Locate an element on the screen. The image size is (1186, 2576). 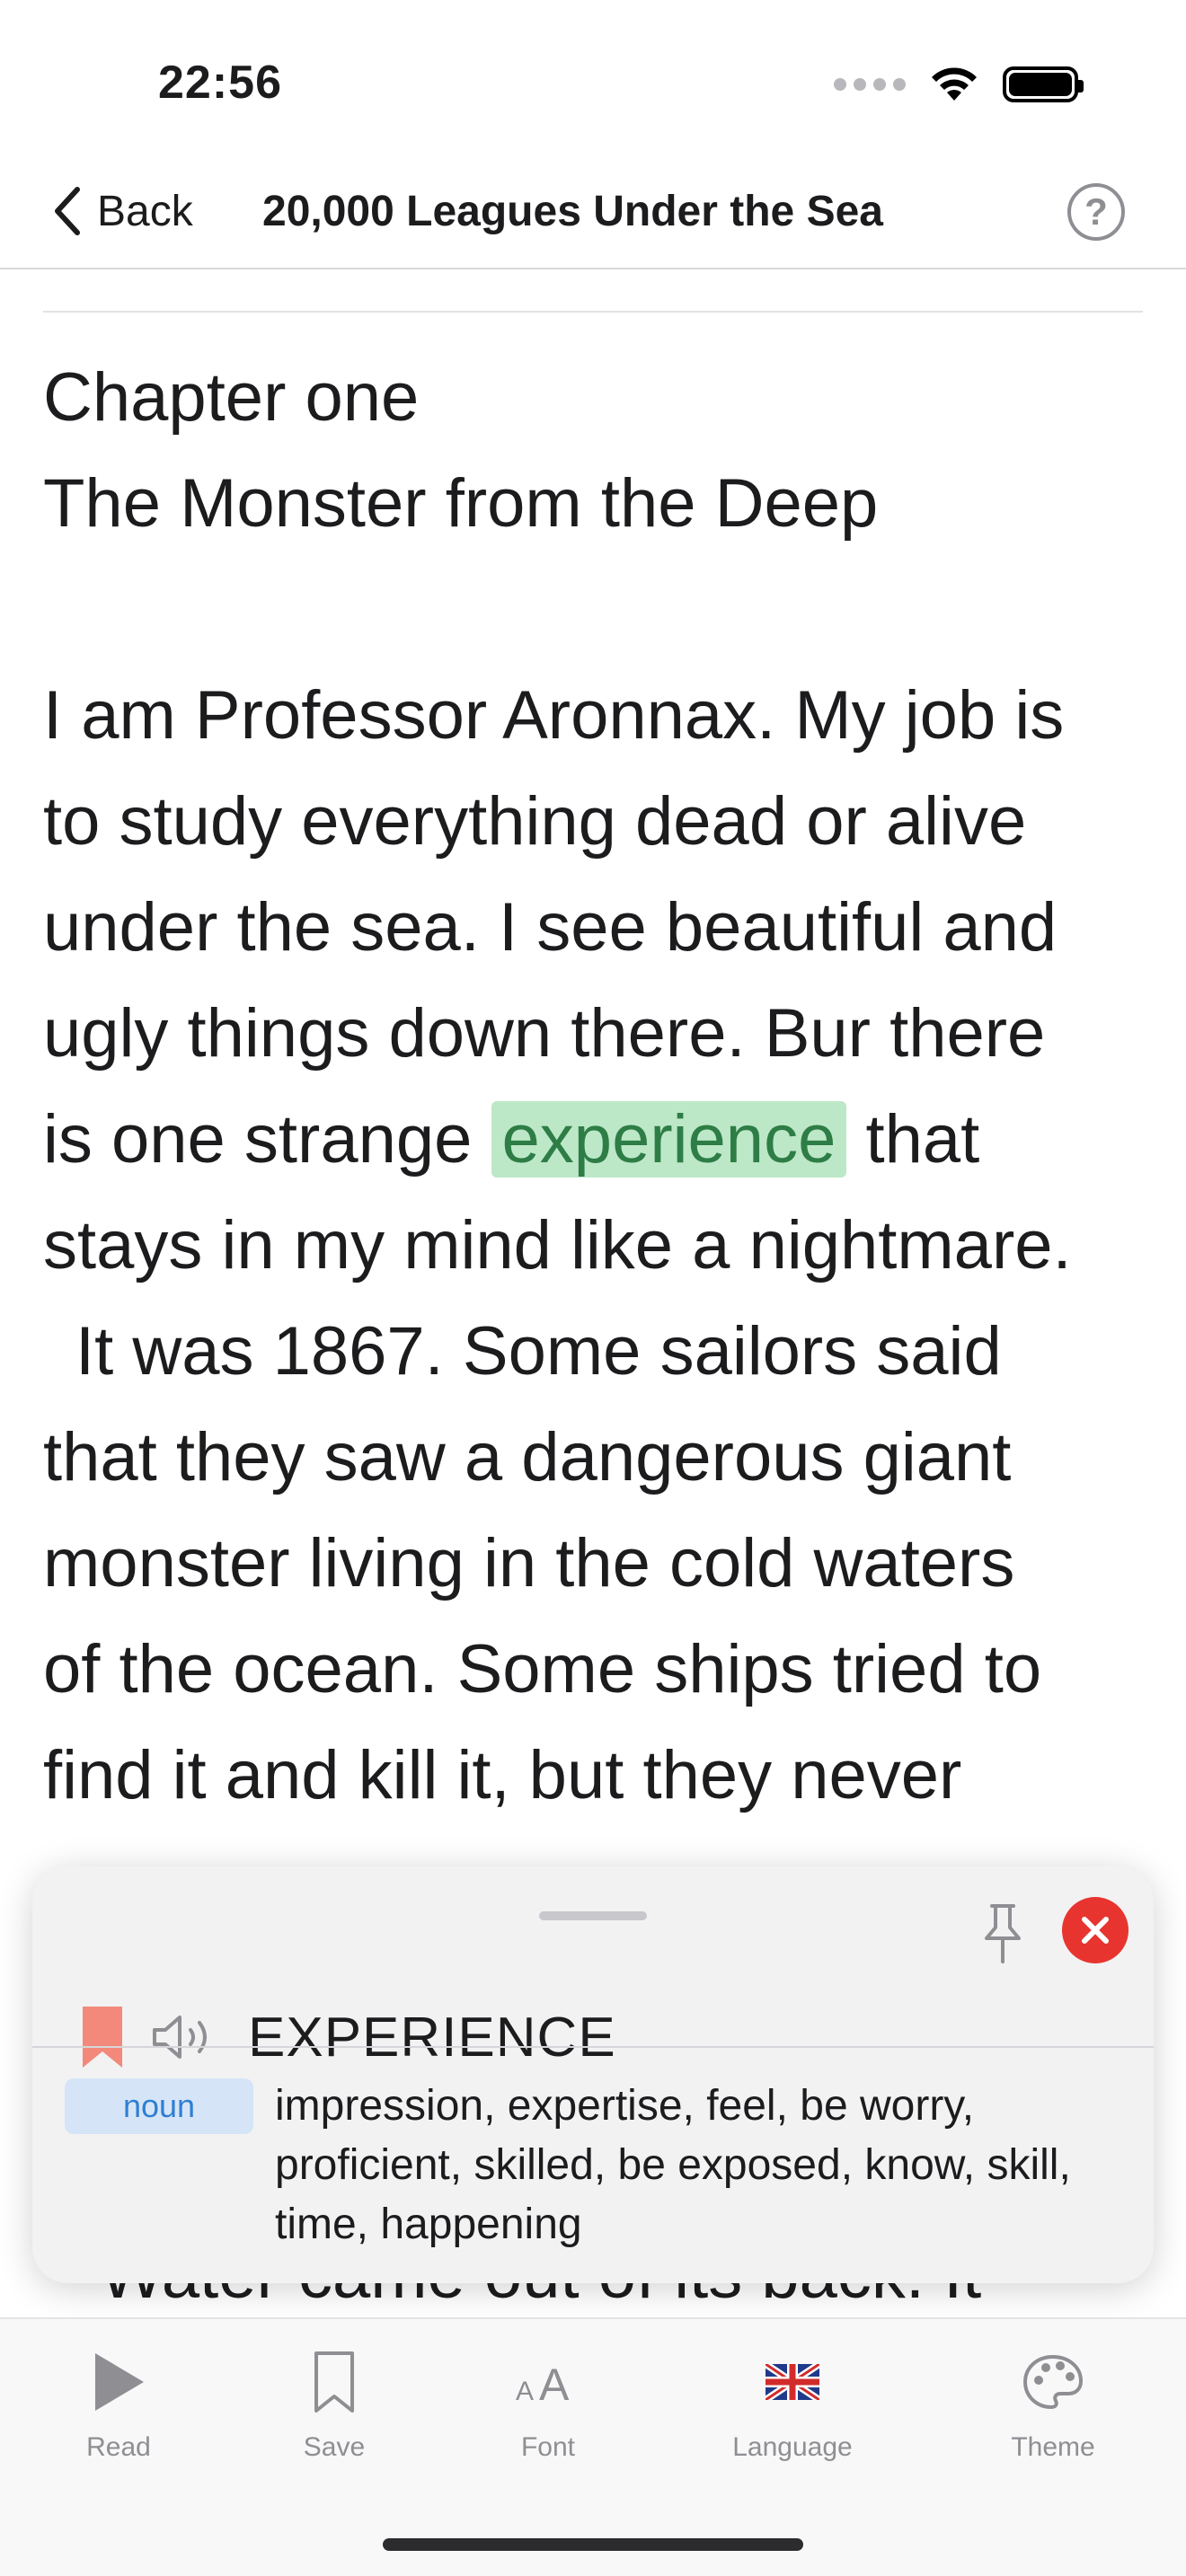
popup-divider is located at coordinates (593, 2047).